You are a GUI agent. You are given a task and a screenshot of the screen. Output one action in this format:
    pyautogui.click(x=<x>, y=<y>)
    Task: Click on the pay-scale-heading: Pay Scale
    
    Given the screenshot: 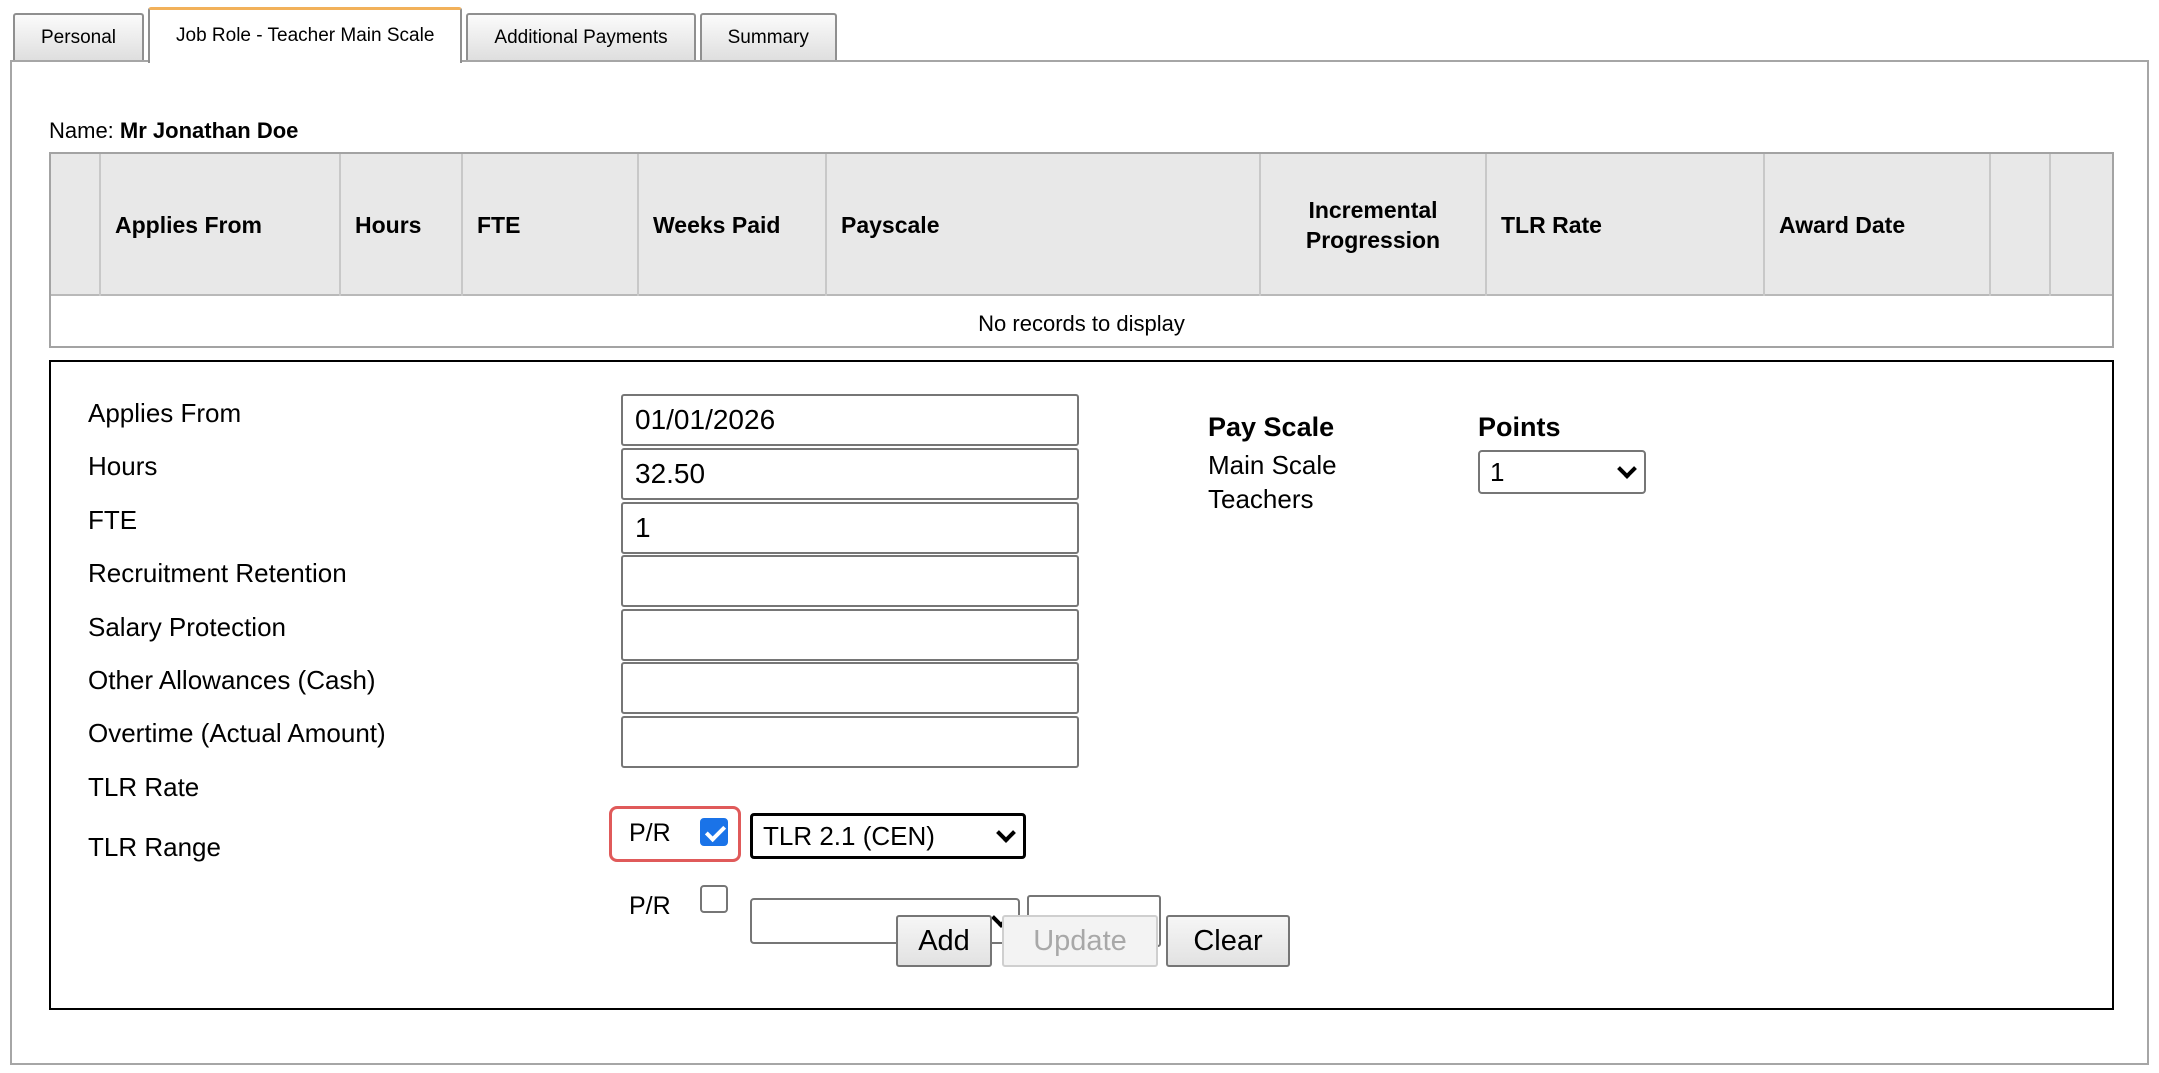 What is the action you would take?
    pyautogui.click(x=1271, y=427)
    